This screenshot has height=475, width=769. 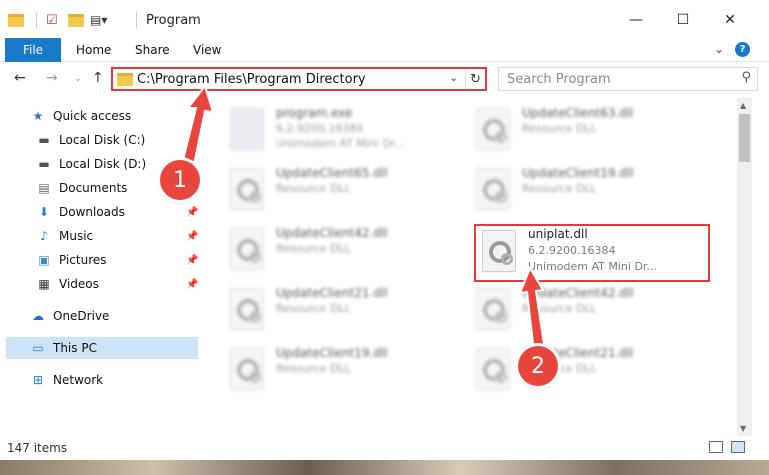 What do you see at coordinates (197, 127) in the screenshot?
I see `arrow-1-icon` at bounding box center [197, 127].